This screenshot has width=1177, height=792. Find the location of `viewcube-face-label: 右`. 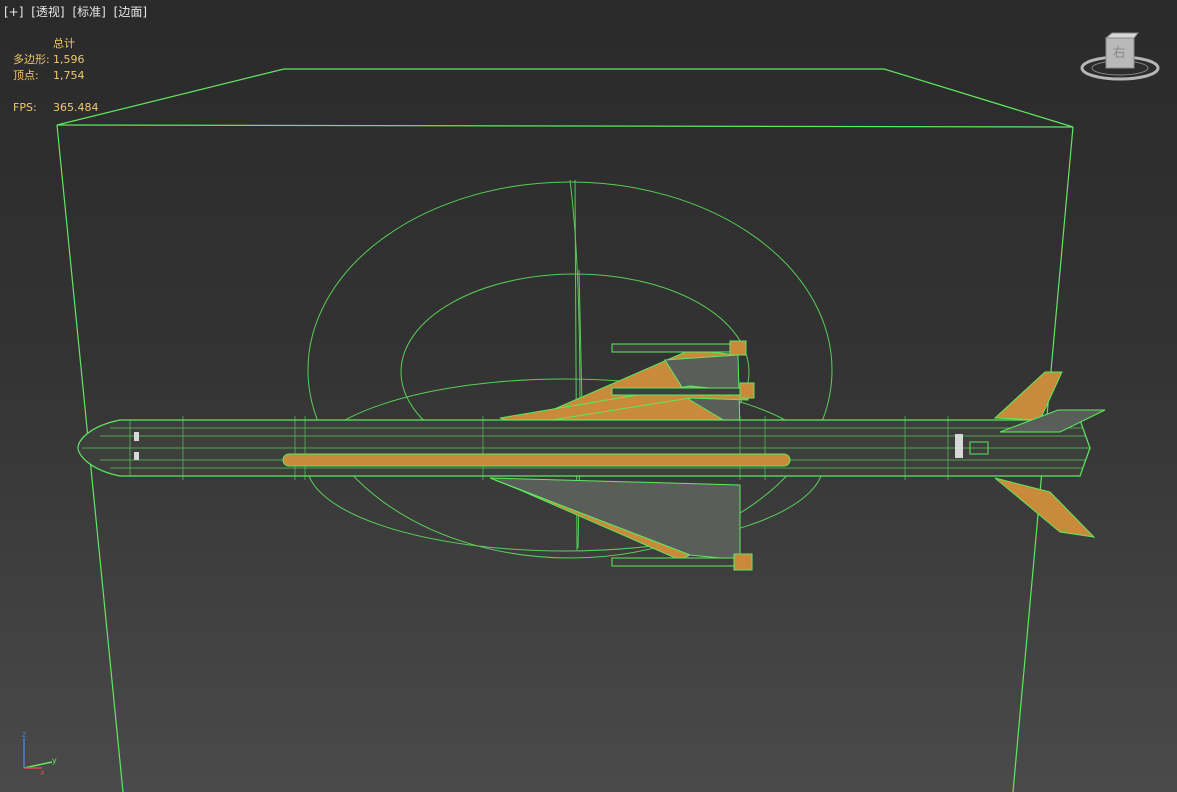

viewcube-face-label: 右 is located at coordinates (1119, 51).